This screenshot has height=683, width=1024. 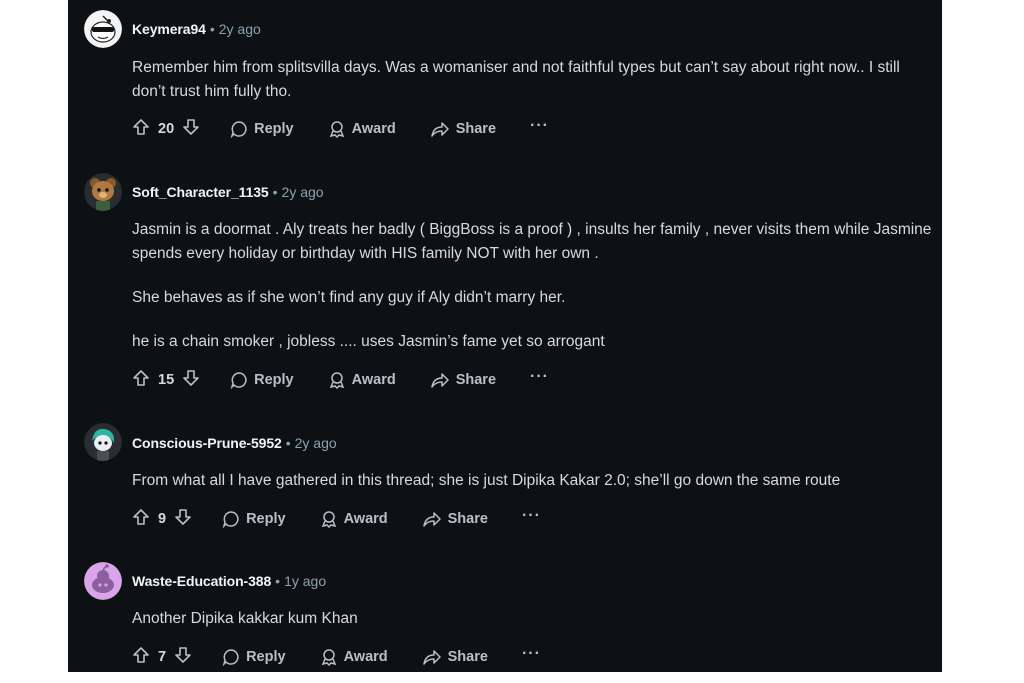 I want to click on vote-count: 15, so click(x=166, y=380).